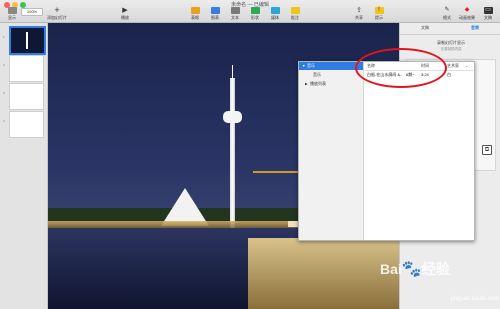 The height and width of the screenshot is (309, 500). Describe the element at coordinates (332, 84) in the screenshot. I see `sidebar-item-playlists: ▶ 播放列表` at that location.